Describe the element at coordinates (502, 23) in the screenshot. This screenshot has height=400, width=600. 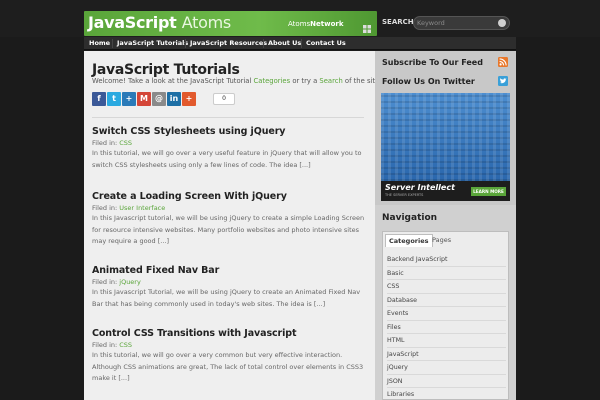
I see `search-submit-button` at that location.